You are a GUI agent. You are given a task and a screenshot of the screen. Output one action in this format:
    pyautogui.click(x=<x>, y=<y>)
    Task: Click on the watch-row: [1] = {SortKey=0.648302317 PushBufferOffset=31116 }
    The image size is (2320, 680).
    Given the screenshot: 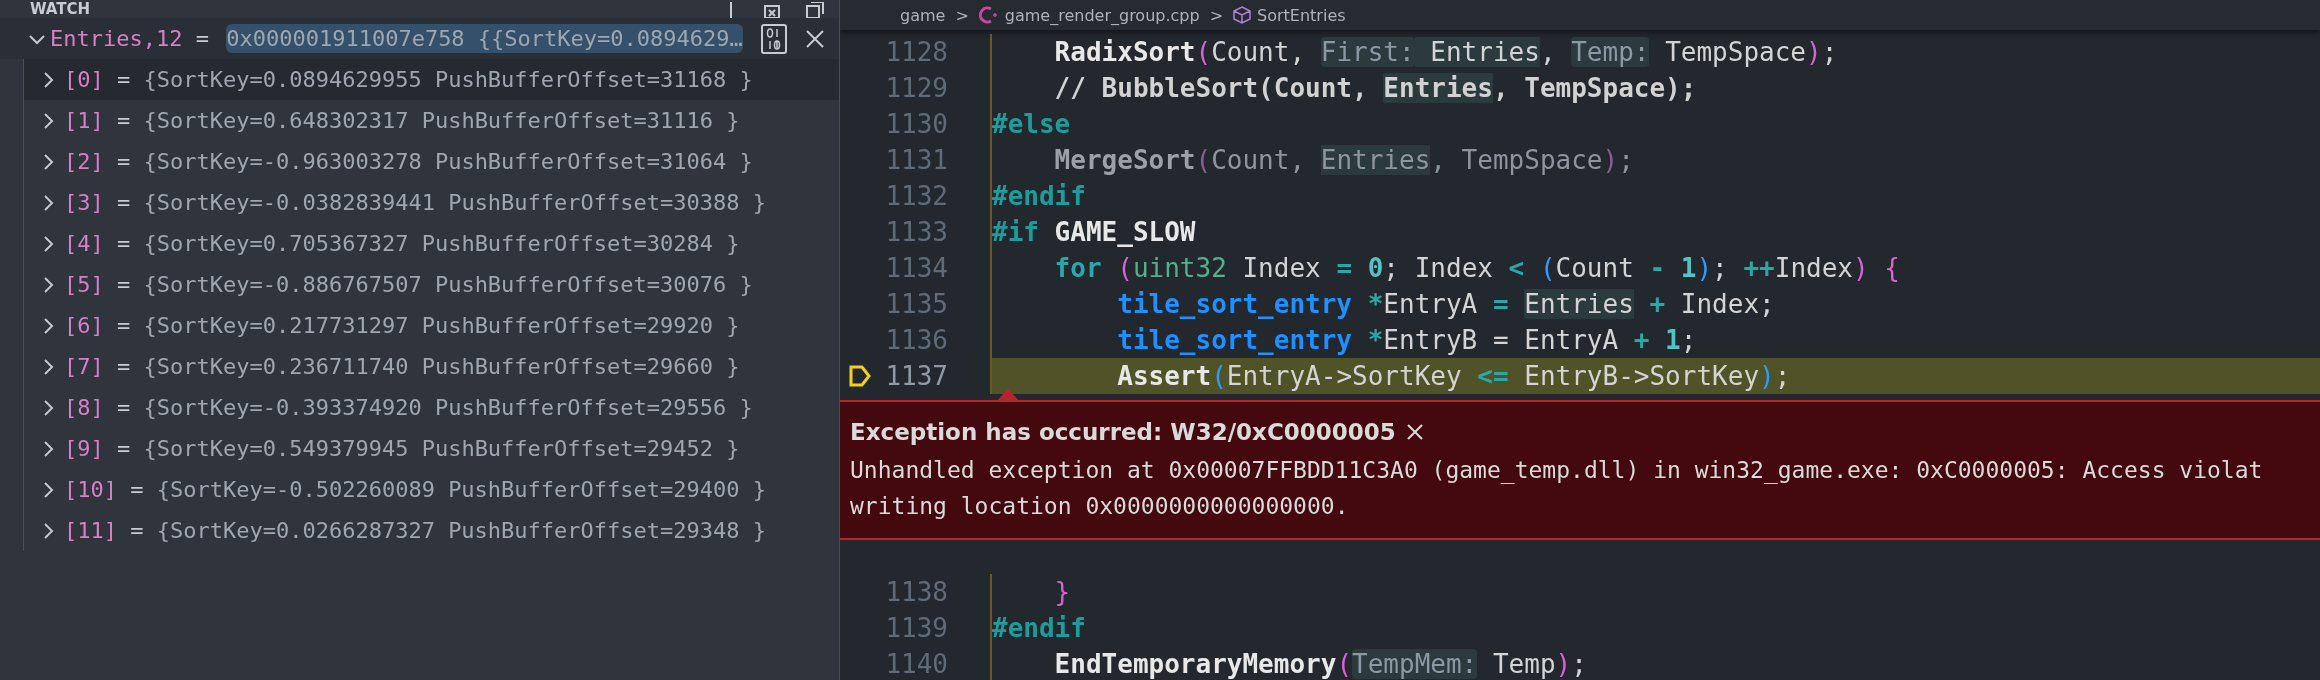 What is the action you would take?
    pyautogui.click(x=431, y=120)
    